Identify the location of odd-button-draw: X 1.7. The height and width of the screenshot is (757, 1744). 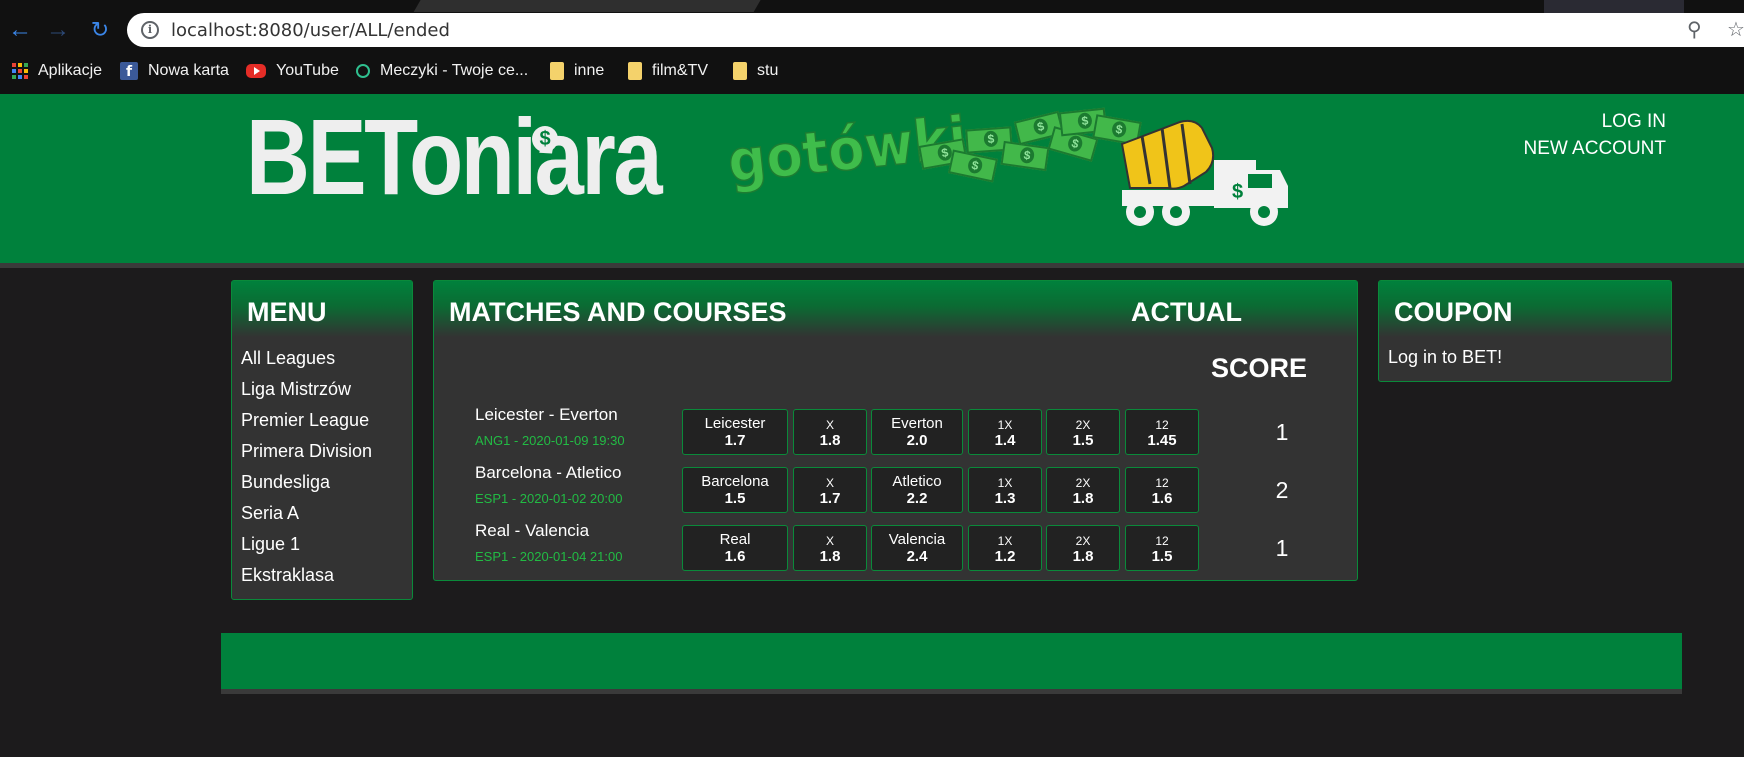
(830, 490).